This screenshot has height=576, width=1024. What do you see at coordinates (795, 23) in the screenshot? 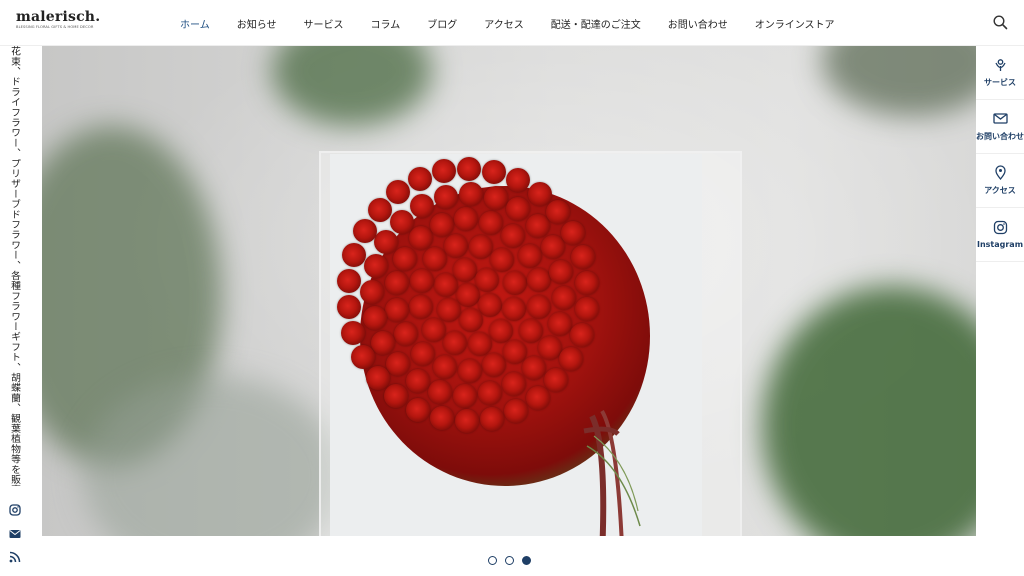
I see `nav-item-online-store: オンラインストア` at bounding box center [795, 23].